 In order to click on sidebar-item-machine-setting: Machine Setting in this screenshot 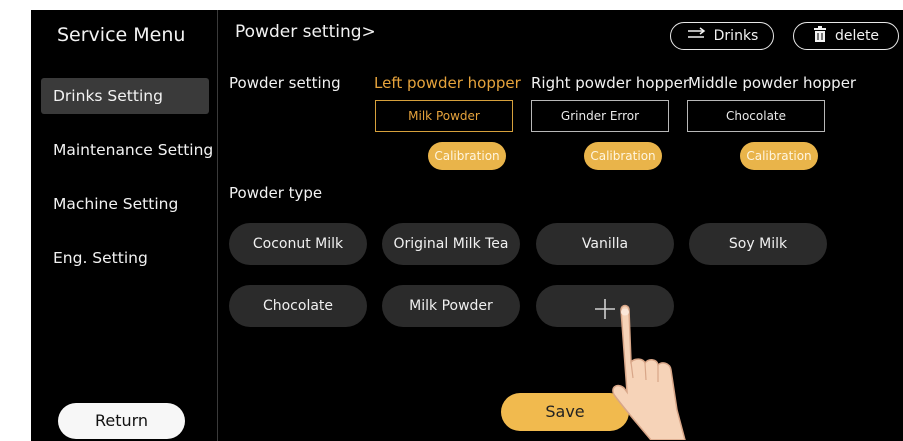, I will do `click(125, 204)`.